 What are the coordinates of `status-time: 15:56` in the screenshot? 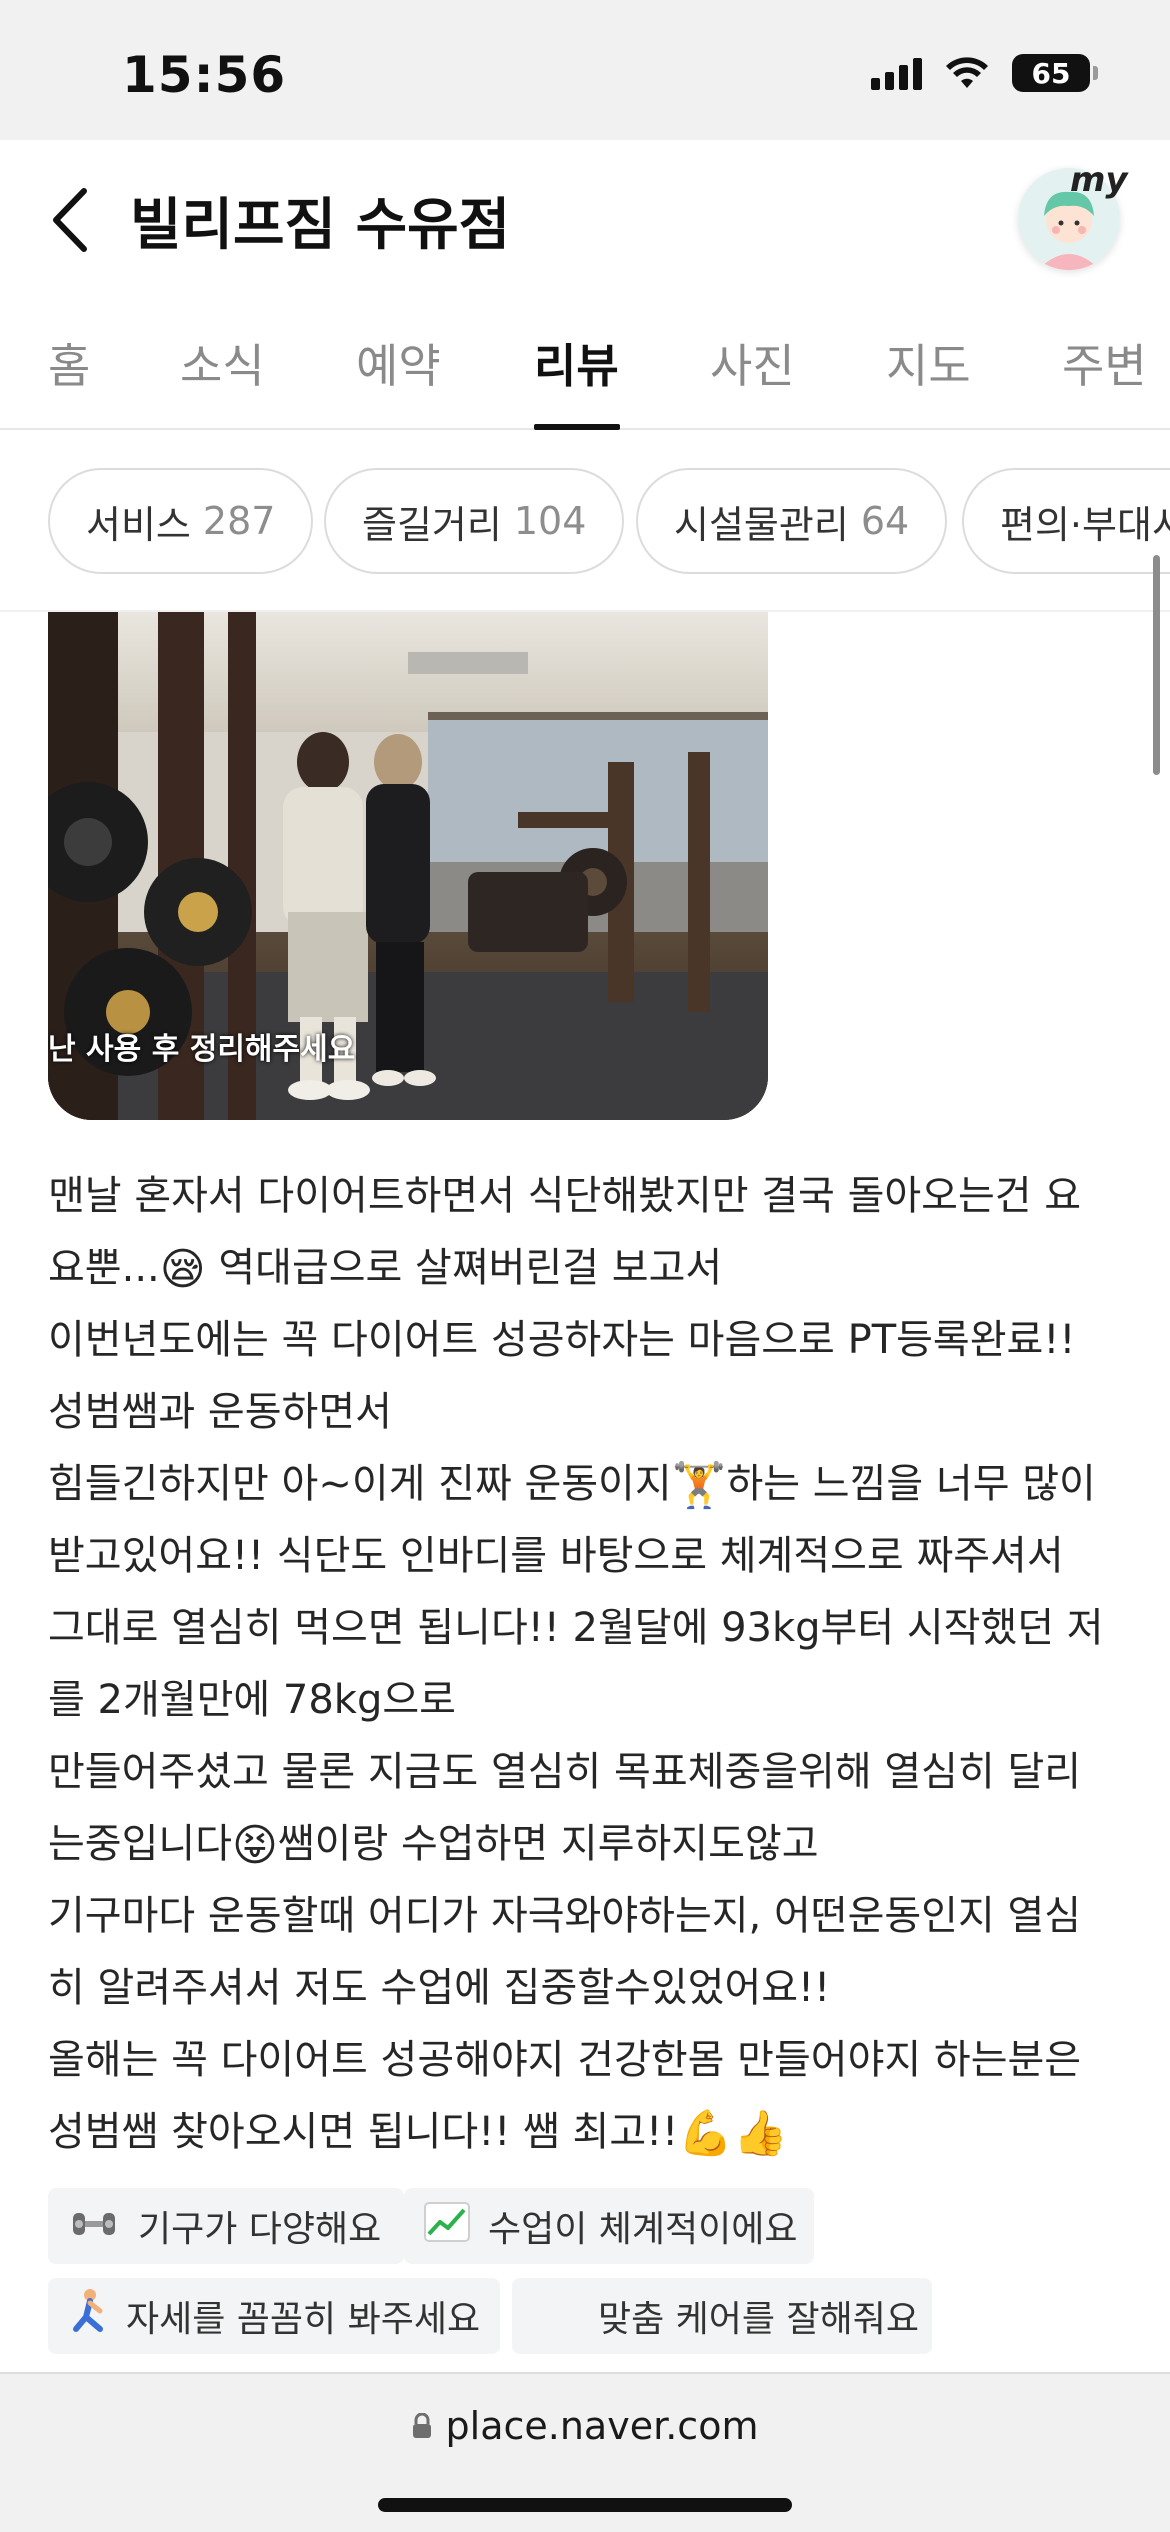 It's located at (204, 75).